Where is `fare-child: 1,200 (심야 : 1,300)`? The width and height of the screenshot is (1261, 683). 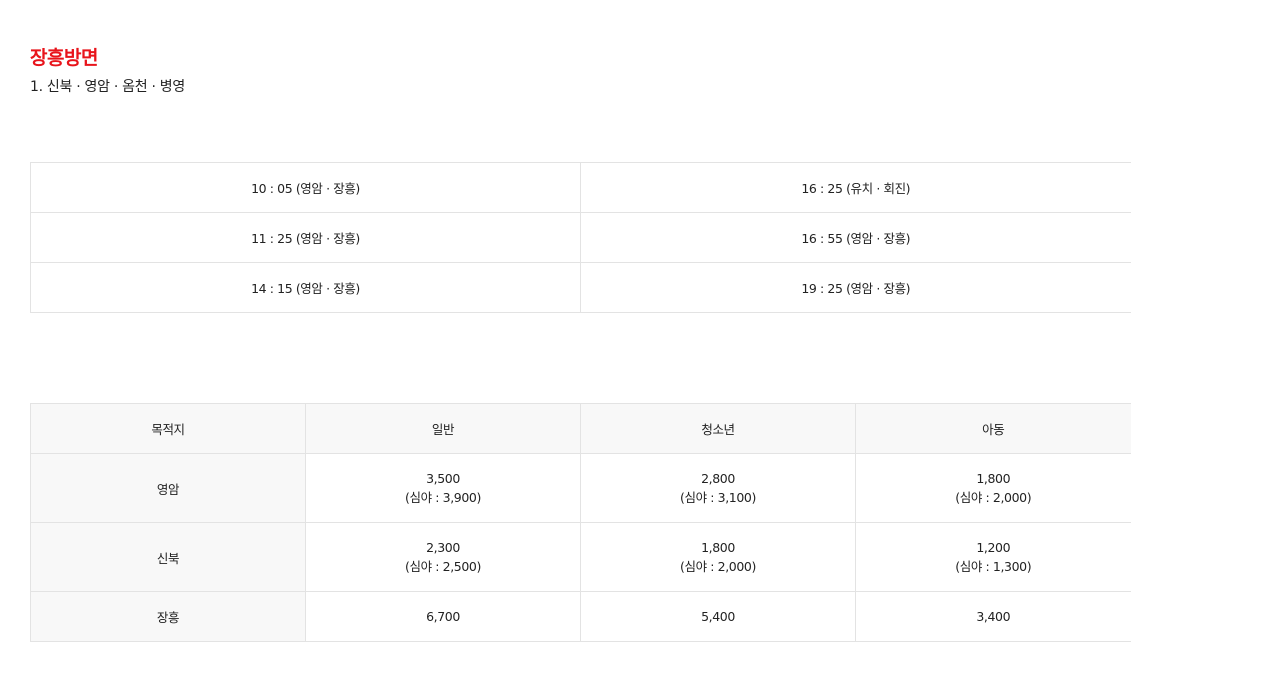 fare-child: 1,200 (심야 : 1,300) is located at coordinates (993, 557).